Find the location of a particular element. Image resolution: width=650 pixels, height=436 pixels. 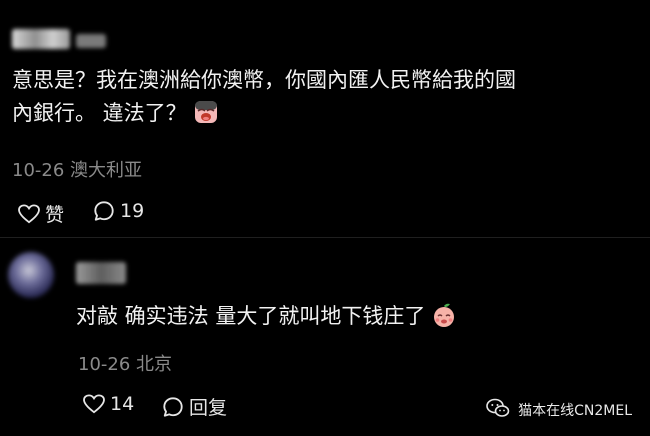

reply-button: 回复 is located at coordinates (194, 406).